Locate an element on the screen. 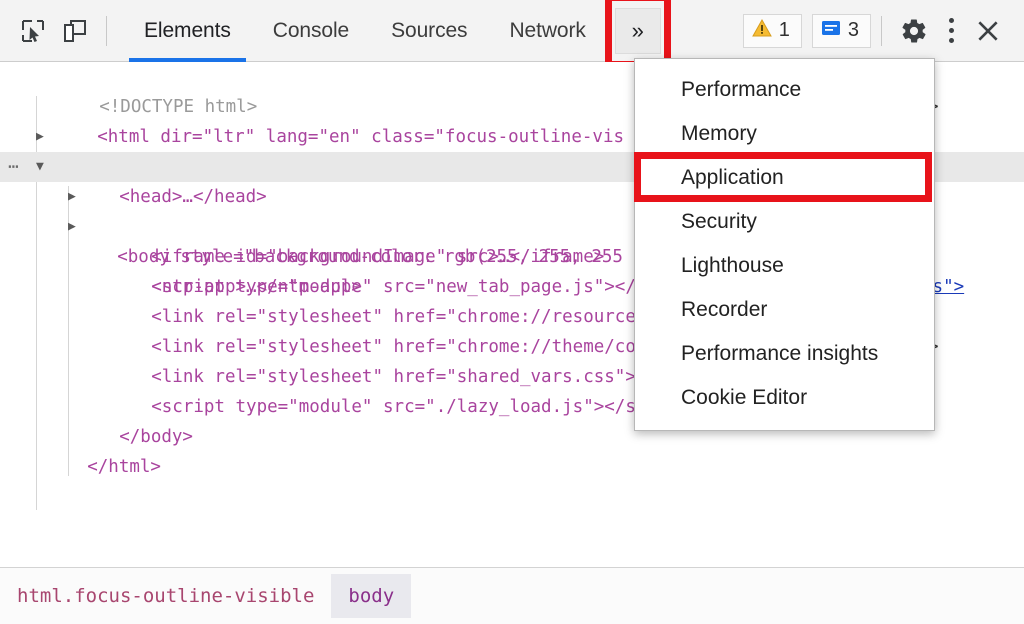  menu-item-cookie-editor-label: Cookie Editor is located at coordinates (744, 397).